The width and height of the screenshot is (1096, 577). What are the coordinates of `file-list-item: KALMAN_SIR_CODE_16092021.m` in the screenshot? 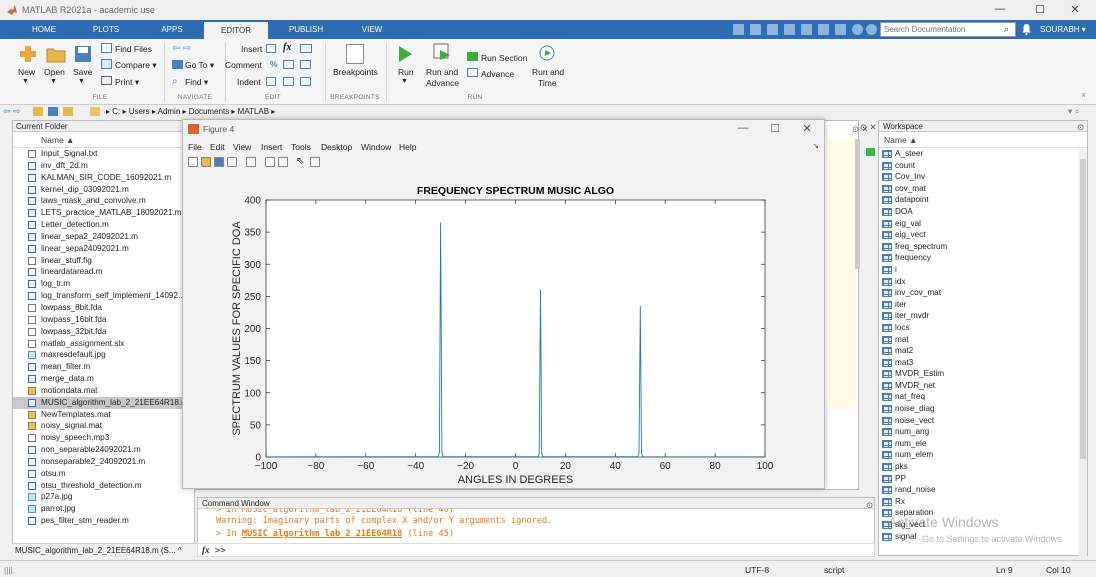 It's located at (103, 178).